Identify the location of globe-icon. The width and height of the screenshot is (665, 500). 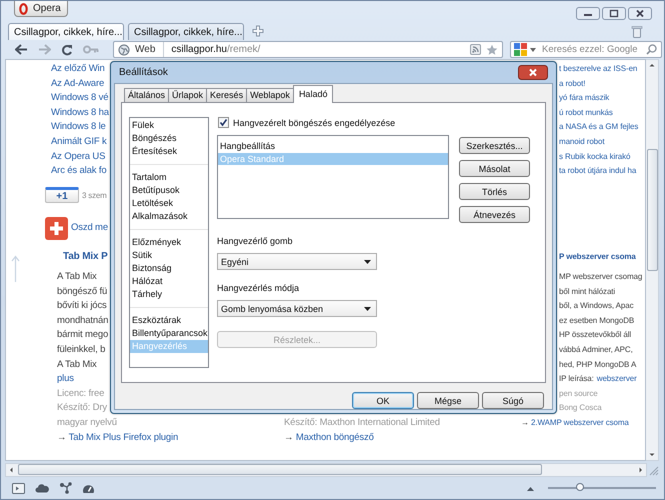
(124, 50).